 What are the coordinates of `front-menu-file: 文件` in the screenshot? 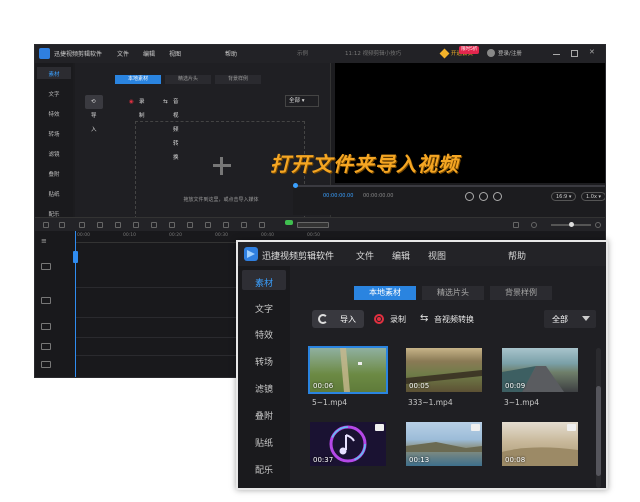 It's located at (365, 255).